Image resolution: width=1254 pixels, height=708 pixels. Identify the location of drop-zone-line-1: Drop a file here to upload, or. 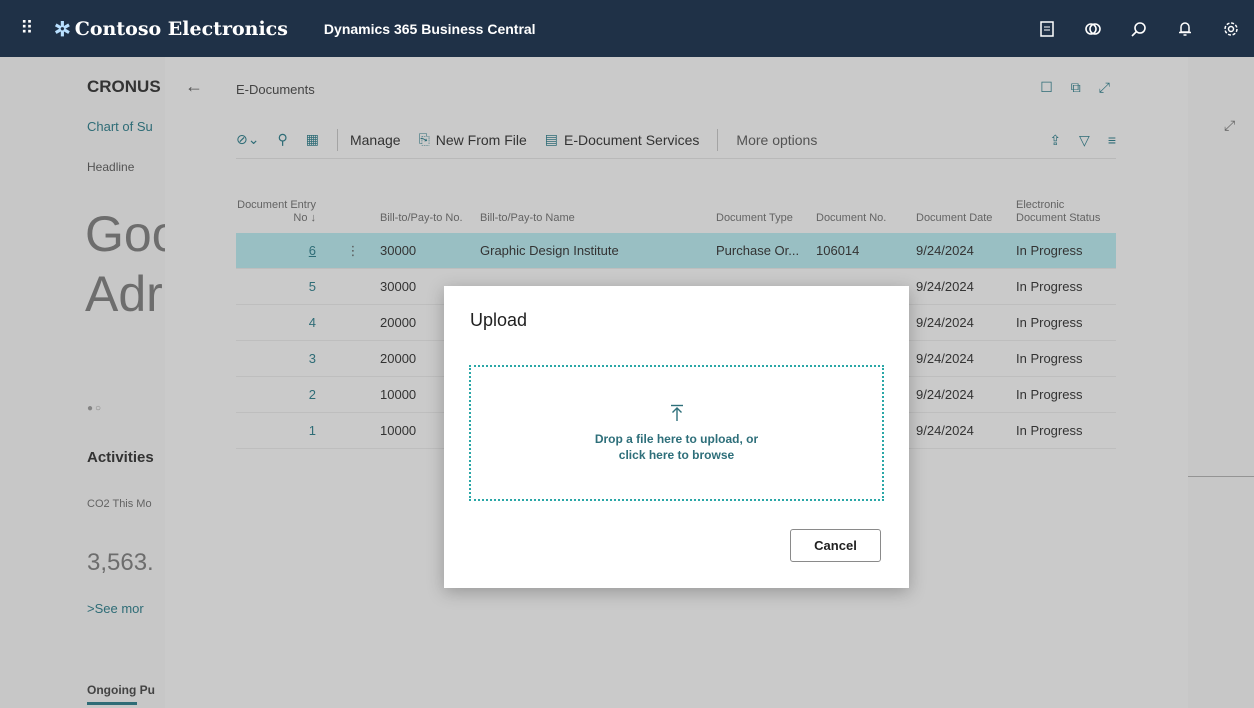
(676, 438).